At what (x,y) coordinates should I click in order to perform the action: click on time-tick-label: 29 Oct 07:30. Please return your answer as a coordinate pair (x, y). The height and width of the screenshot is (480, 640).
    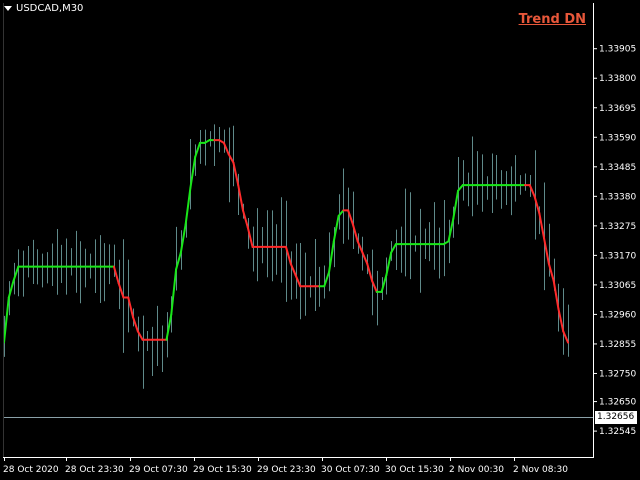
    Looking at the image, I should click on (158, 470).